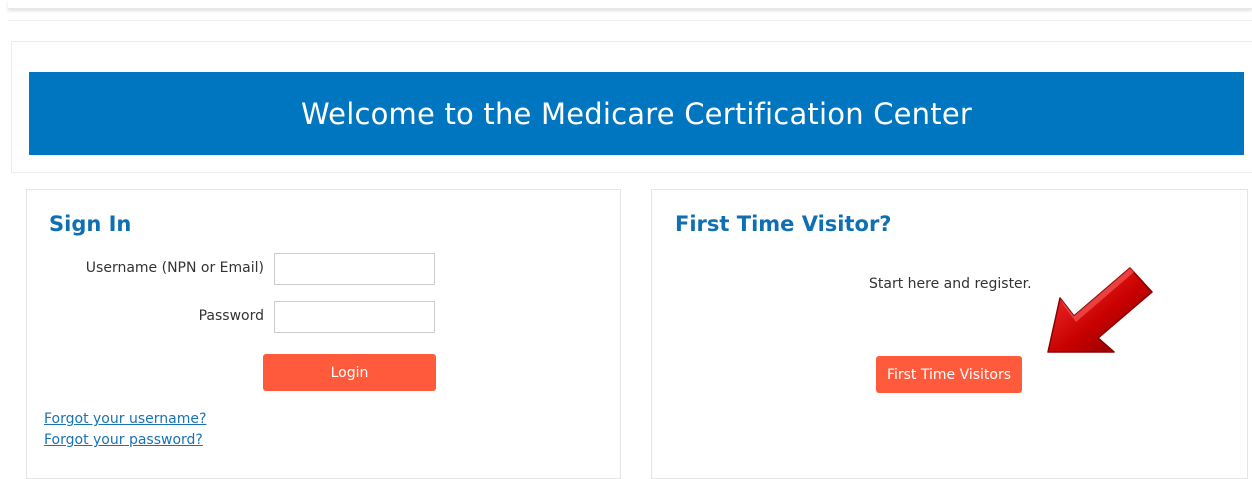  Describe the element at coordinates (90, 224) in the screenshot. I see `sign-in-title: Sign In` at that location.